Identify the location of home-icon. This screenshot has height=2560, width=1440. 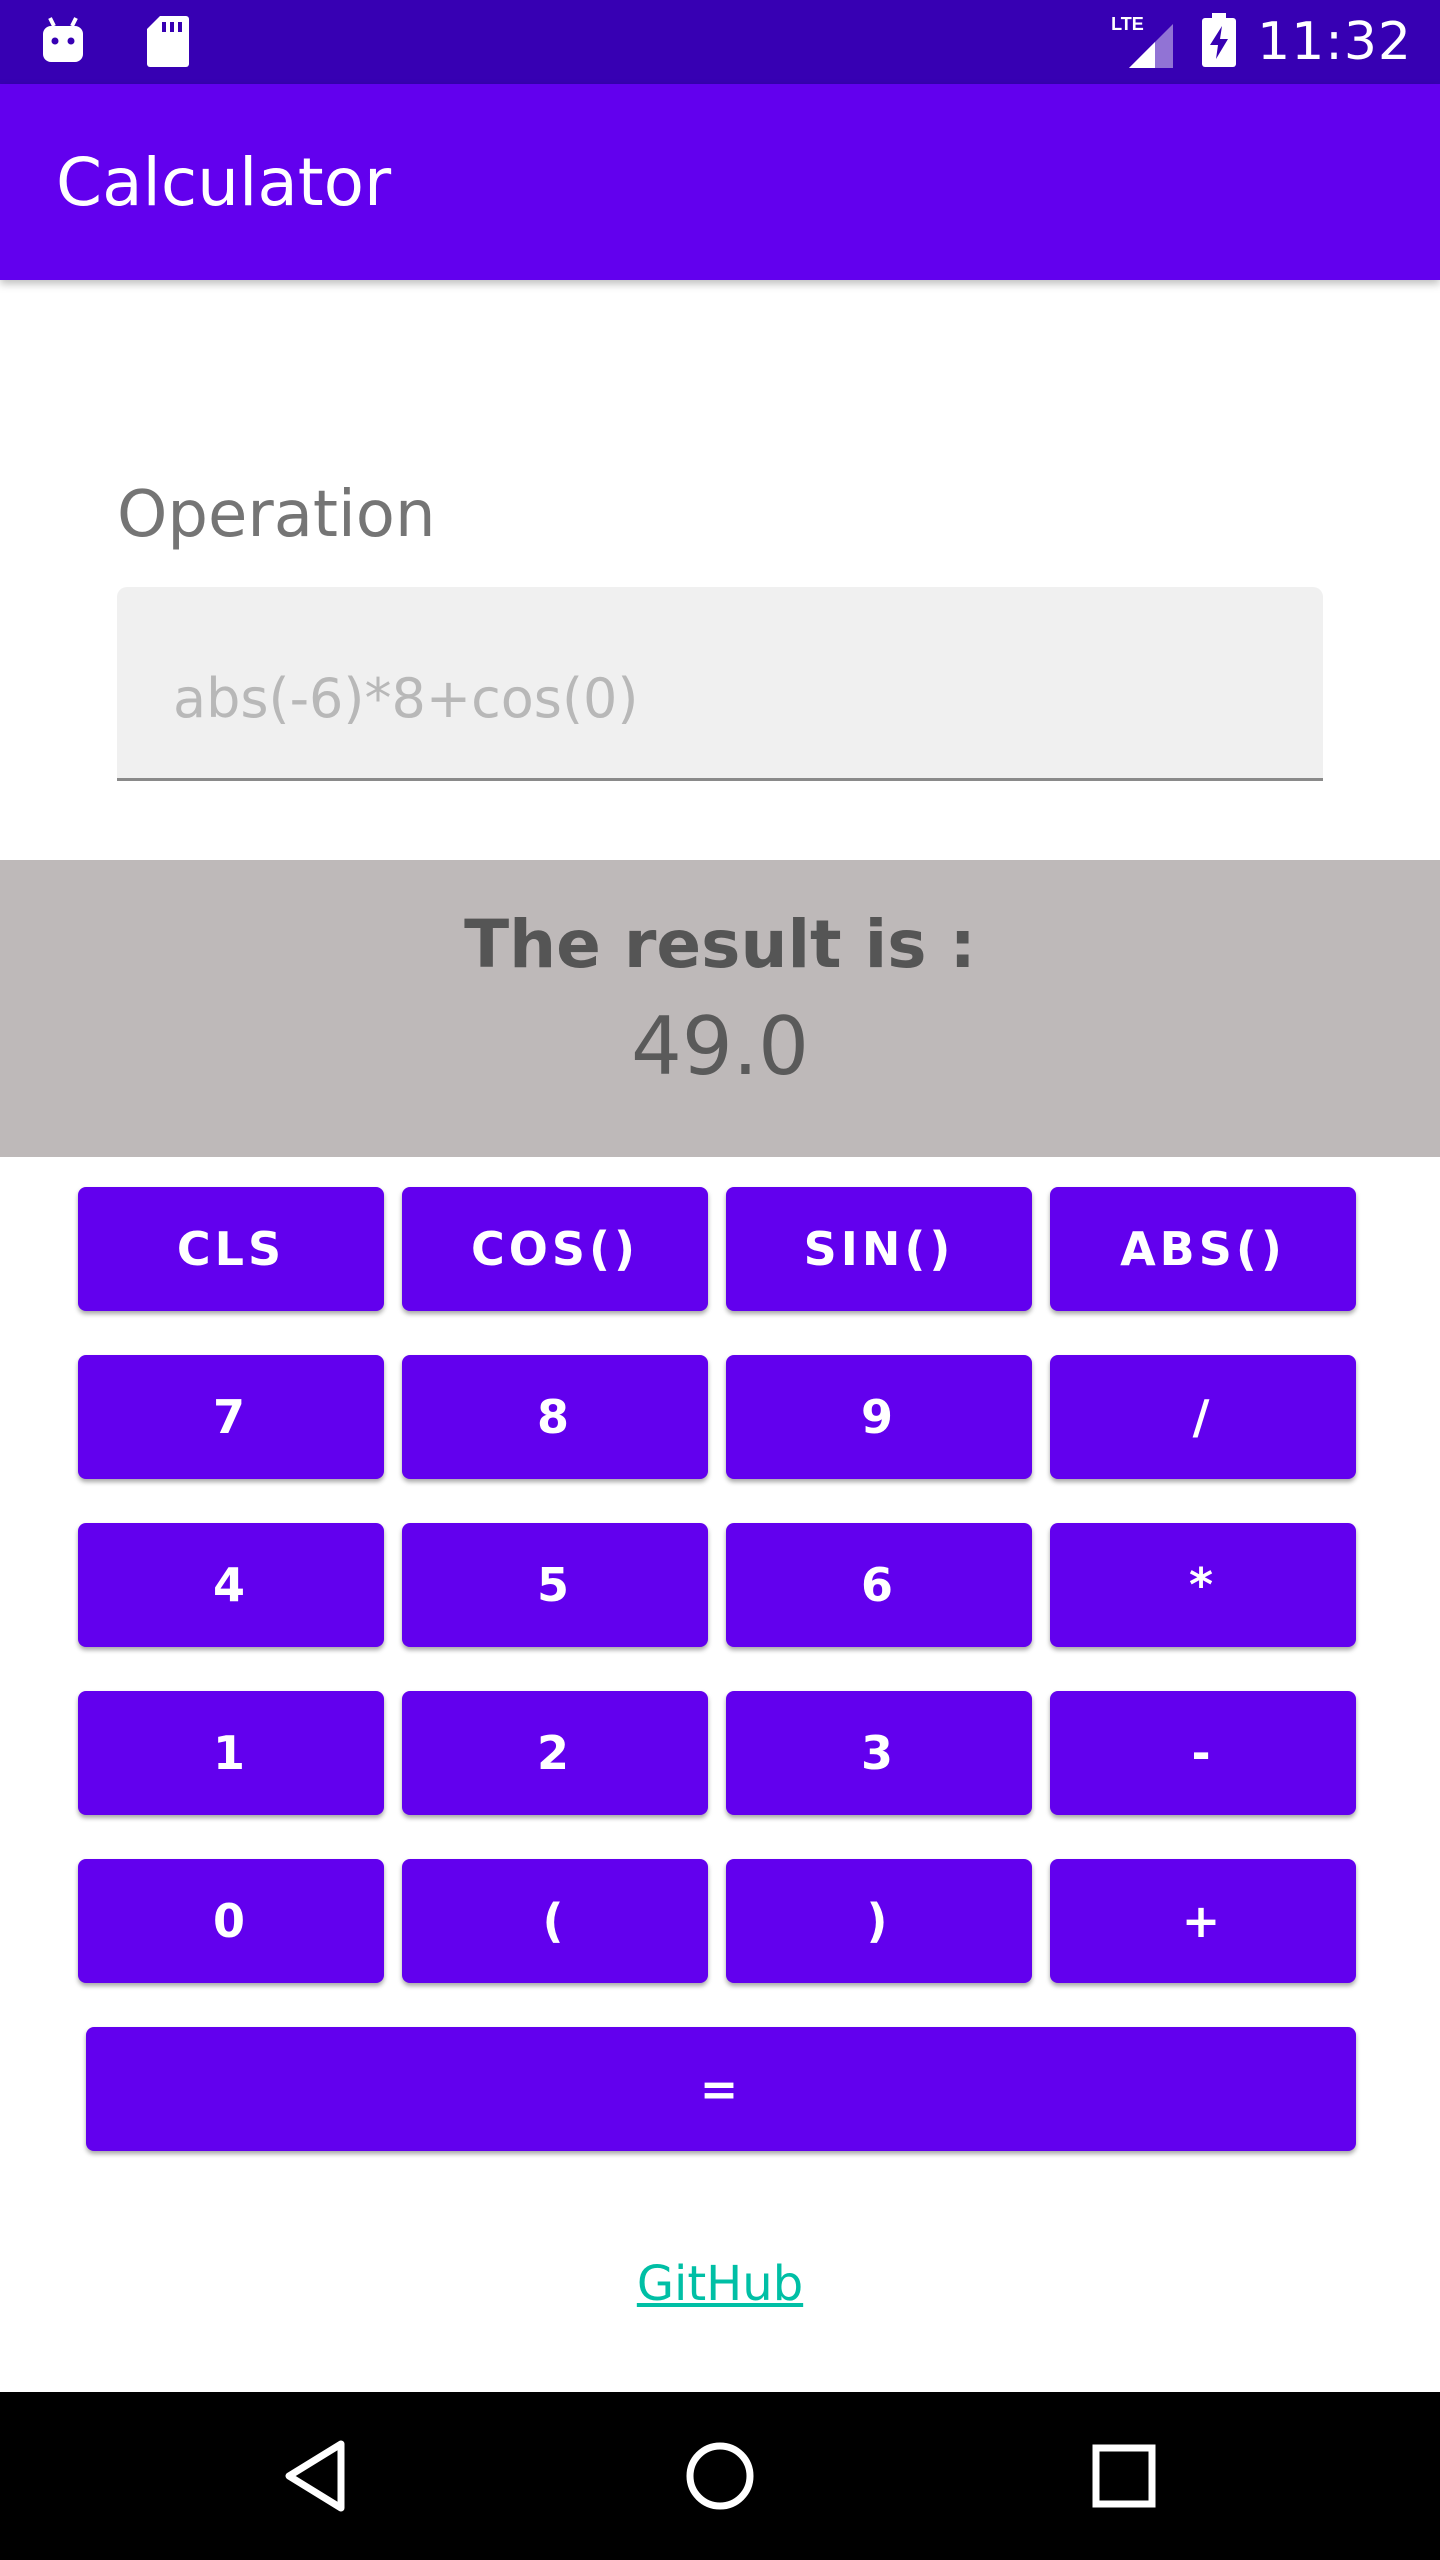
(720, 2476).